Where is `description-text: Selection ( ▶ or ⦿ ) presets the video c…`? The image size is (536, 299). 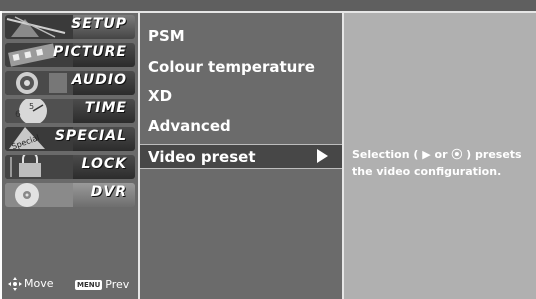 description-text: Selection ( ▶ or ⦿ ) presets the video c… is located at coordinates (437, 163).